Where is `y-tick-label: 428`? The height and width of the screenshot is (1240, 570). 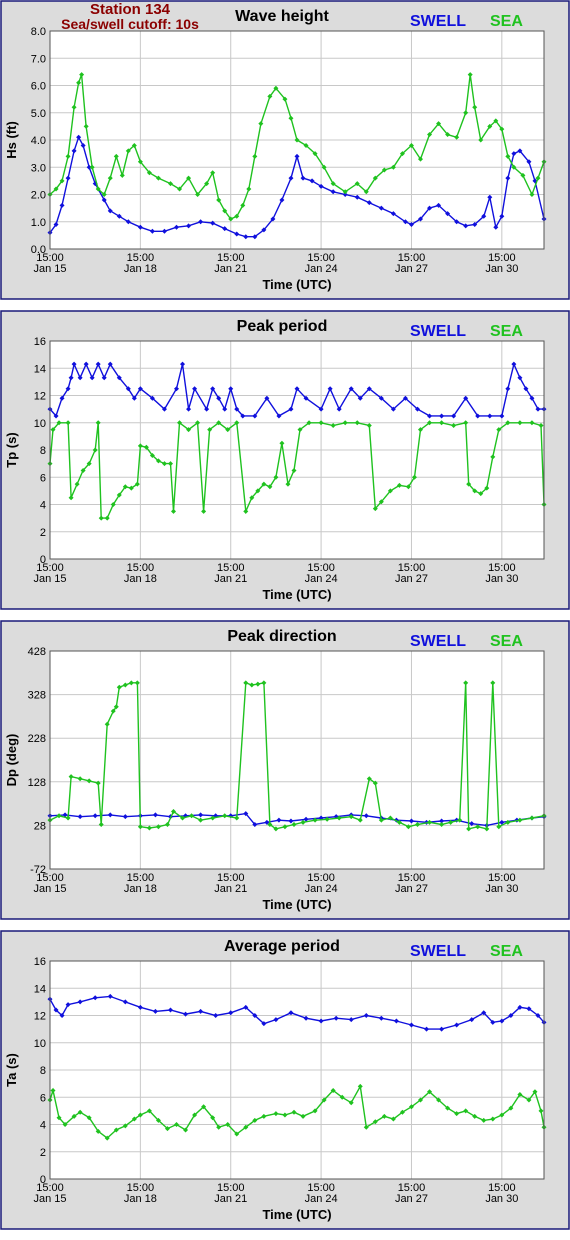
y-tick-label: 428 is located at coordinates (37, 652).